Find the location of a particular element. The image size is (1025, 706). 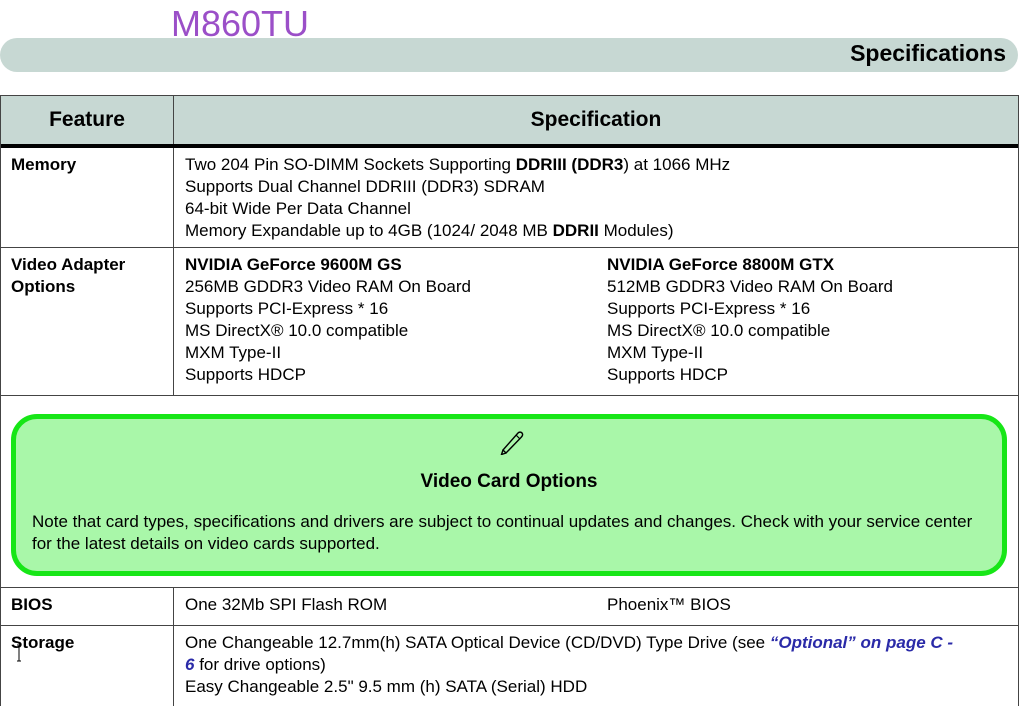

feature-cell: Memory is located at coordinates (87, 197).